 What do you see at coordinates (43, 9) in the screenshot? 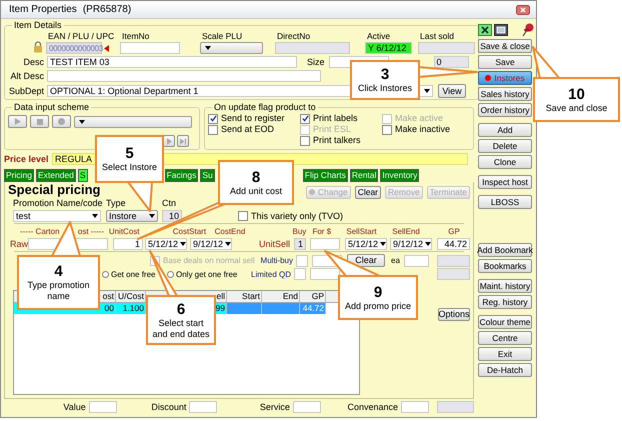
I see `window-title: Item Properties` at bounding box center [43, 9].